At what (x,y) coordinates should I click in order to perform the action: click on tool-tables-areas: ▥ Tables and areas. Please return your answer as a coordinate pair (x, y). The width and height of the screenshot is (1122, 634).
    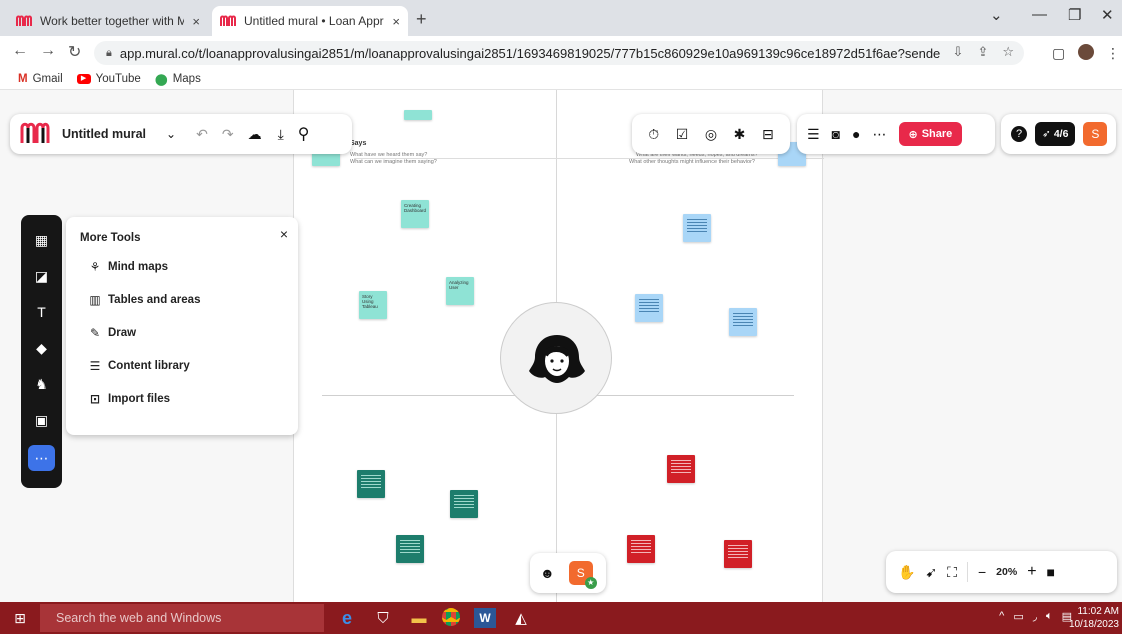
    Looking at the image, I should click on (143, 300).